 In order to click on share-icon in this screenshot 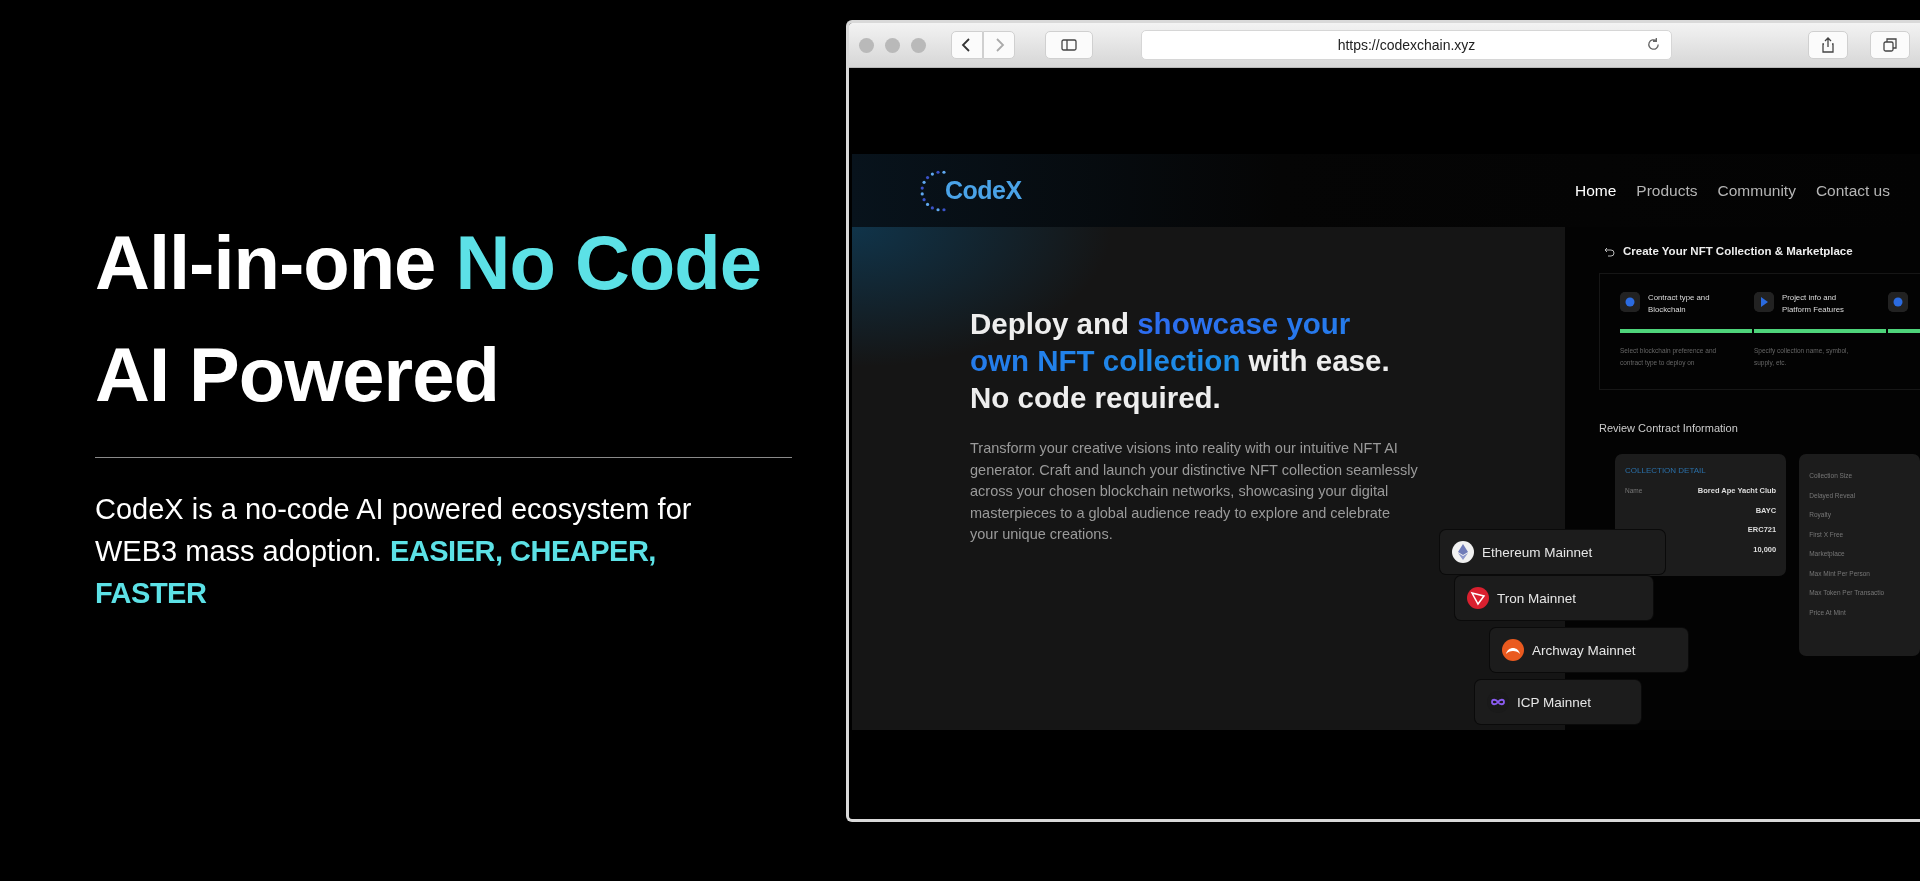, I will do `click(1828, 45)`.